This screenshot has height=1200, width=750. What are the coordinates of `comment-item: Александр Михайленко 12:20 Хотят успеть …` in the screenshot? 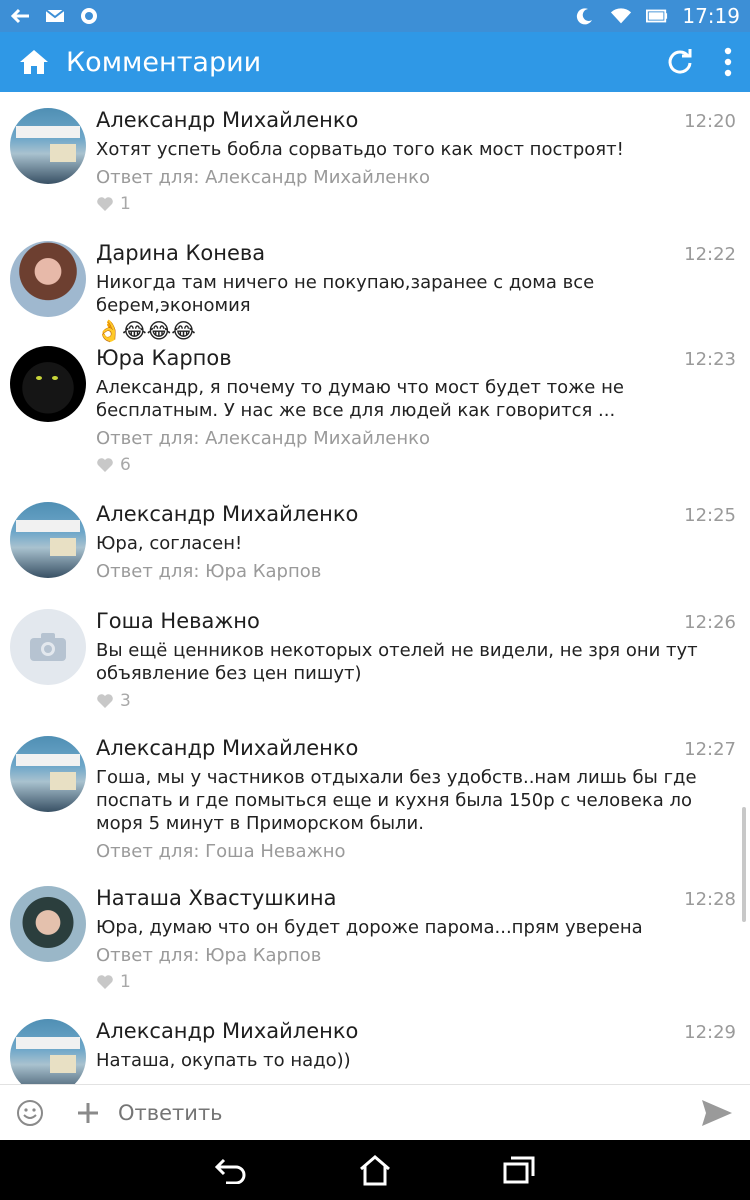 It's located at (375, 158).